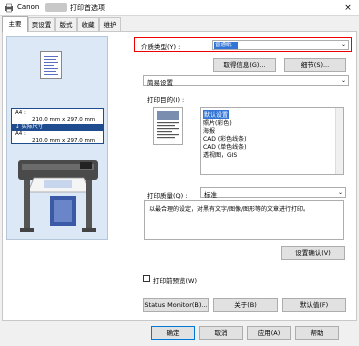 This screenshot has width=359, height=346. Describe the element at coordinates (221, 333) in the screenshot. I see `cancel-button: 取消` at that location.